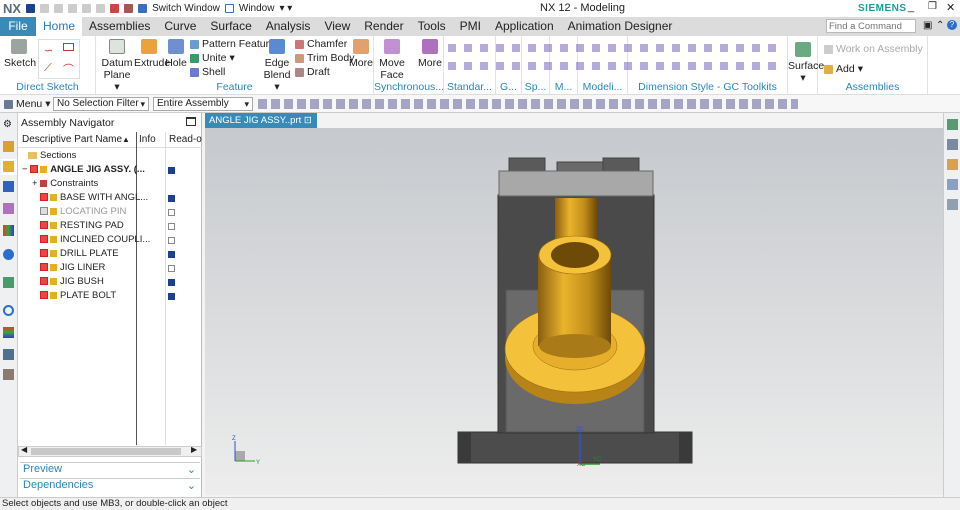  Describe the element at coordinates (337, 26) in the screenshot. I see `tab-view: View` at that location.